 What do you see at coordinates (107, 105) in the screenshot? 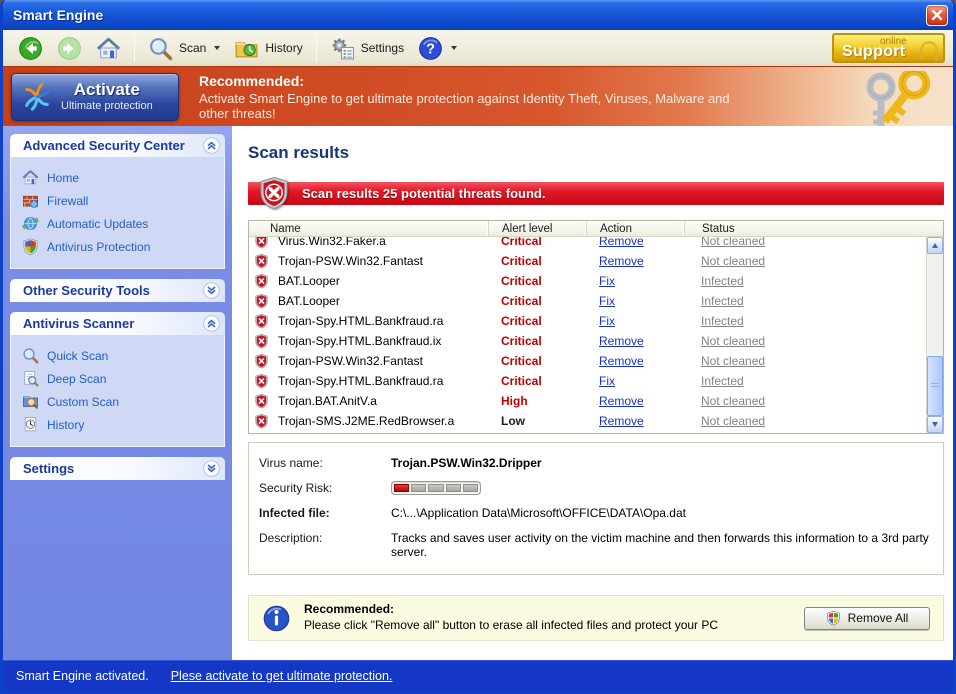
I see `activate-subtitle: Ultimate protection` at bounding box center [107, 105].